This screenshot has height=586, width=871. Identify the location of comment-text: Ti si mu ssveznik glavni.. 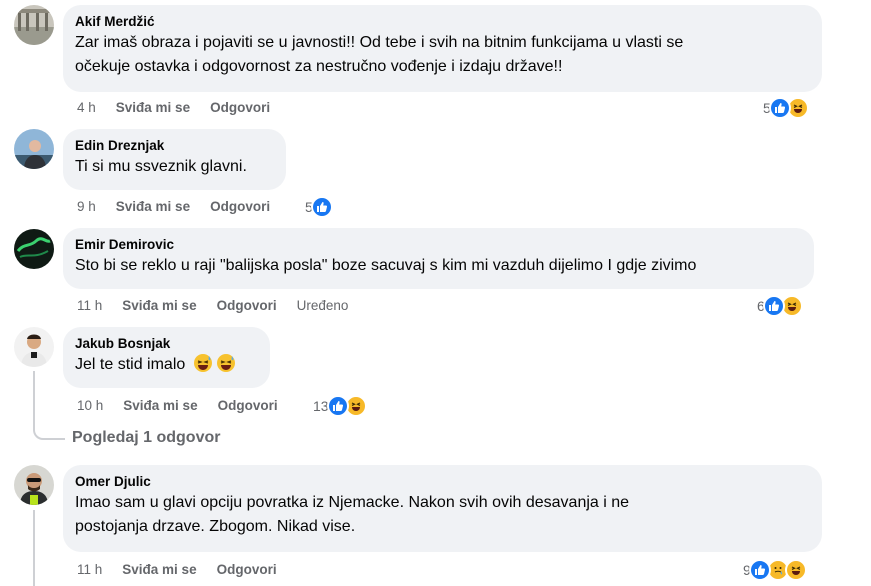
(161, 166).